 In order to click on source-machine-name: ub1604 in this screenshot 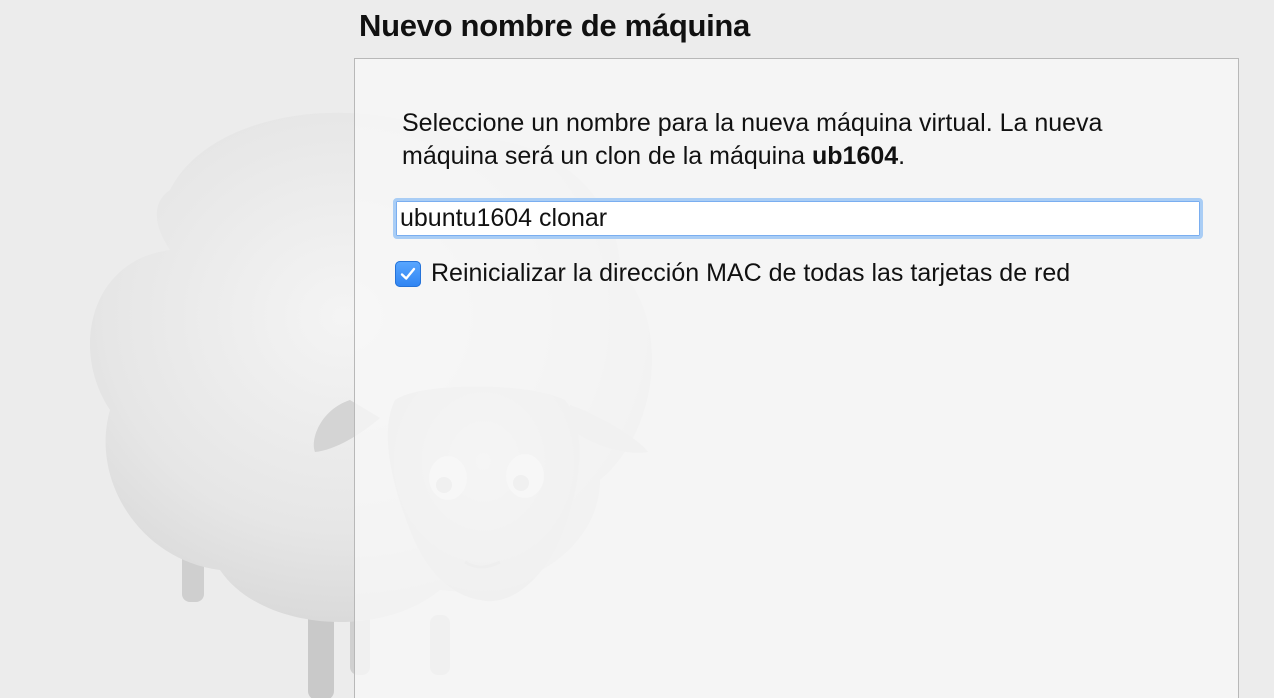, I will do `click(855, 156)`.